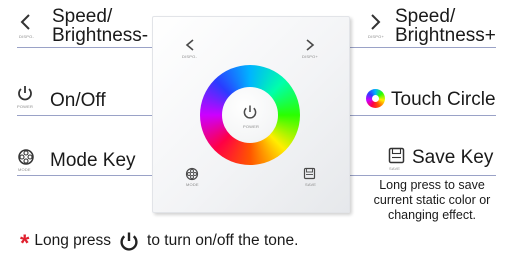 The height and width of the screenshot is (259, 513). Describe the element at coordinates (25, 93) in the screenshot. I see `power-icon-label` at that location.